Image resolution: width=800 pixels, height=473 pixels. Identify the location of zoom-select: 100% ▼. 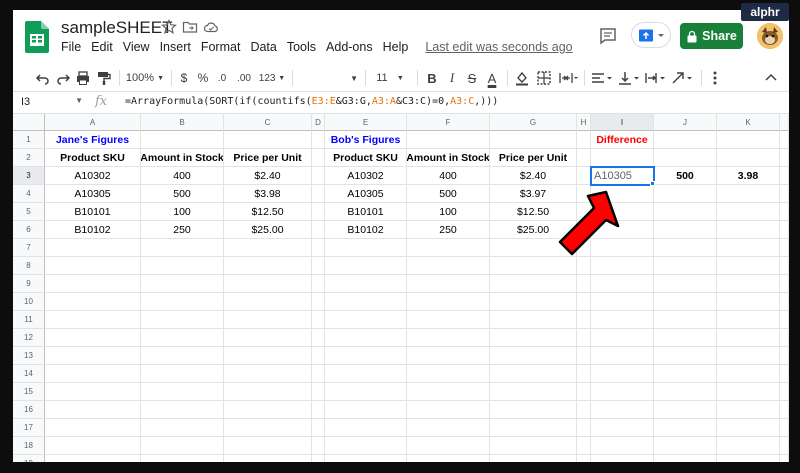
(145, 78).